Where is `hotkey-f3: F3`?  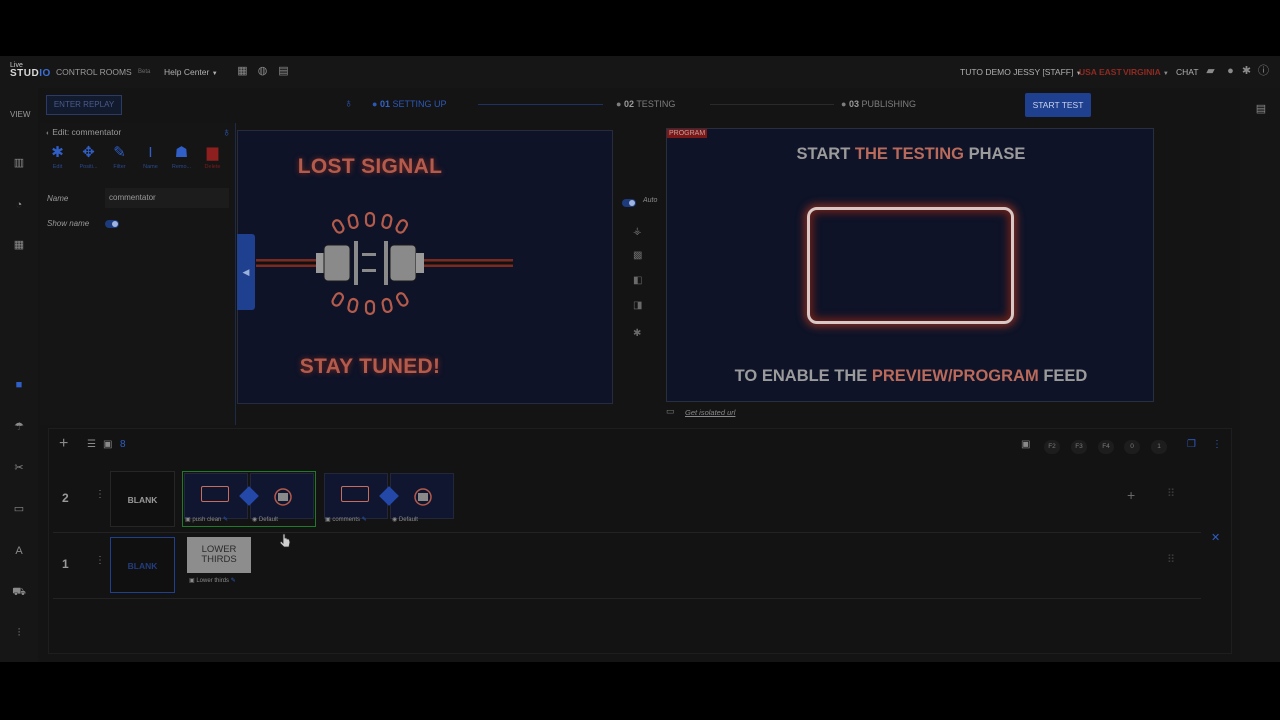
hotkey-f3: F3 is located at coordinates (1079, 447).